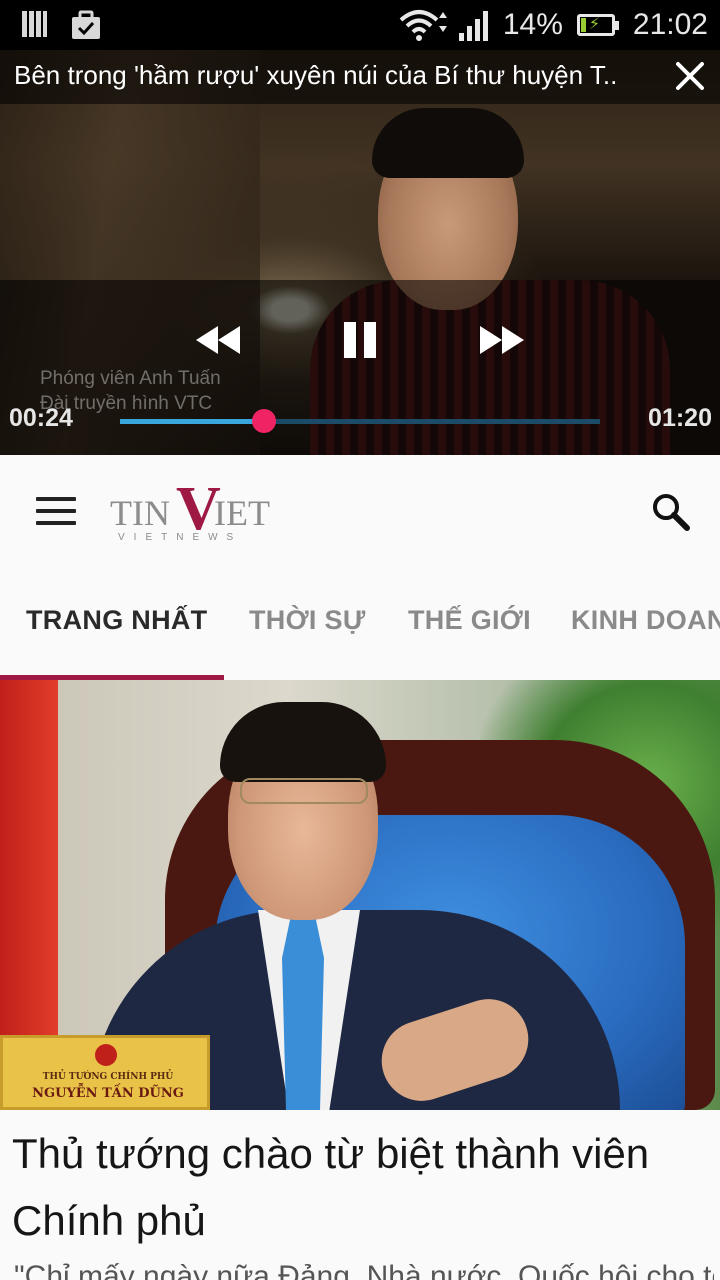 This screenshot has width=720, height=1280. Describe the element at coordinates (680, 418) in the screenshot. I see `total-duration: 01:20` at that location.